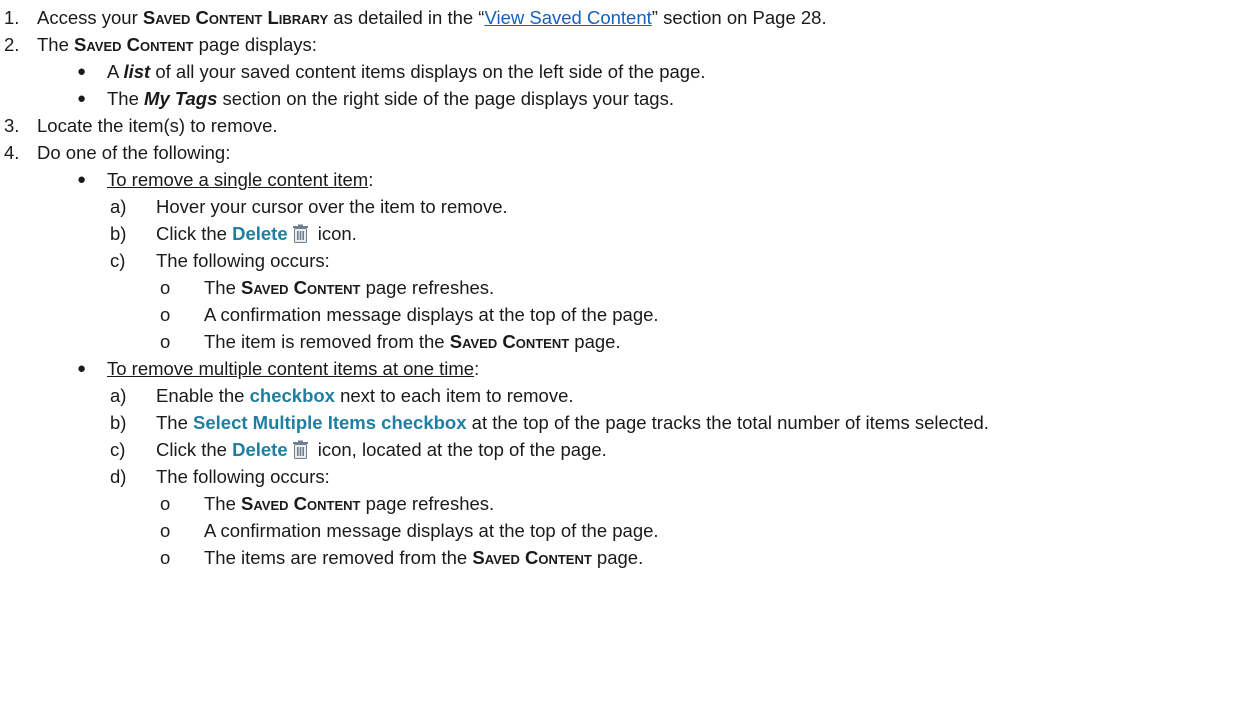  Describe the element at coordinates (12, 17) in the screenshot. I see `step-number: 1.` at that location.